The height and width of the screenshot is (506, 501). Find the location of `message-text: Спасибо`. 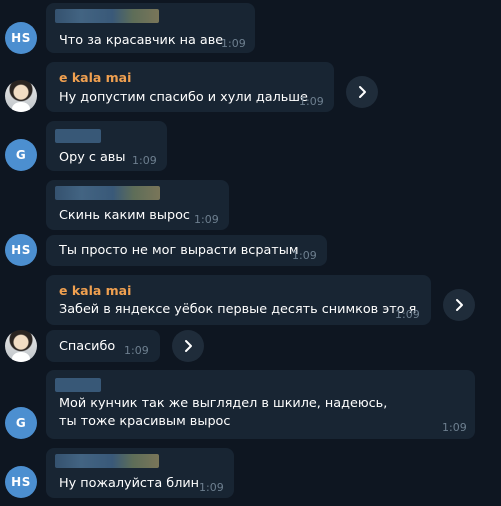

message-text: Спасибо is located at coordinates (87, 346).